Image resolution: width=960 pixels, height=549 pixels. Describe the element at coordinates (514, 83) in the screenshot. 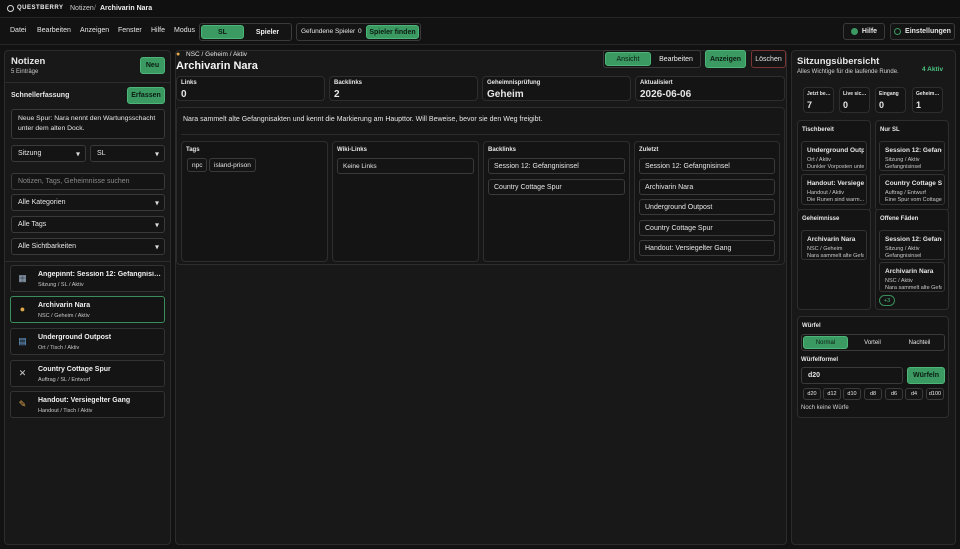

I see `stat-secret-label: Geheimnisprüfung` at that location.